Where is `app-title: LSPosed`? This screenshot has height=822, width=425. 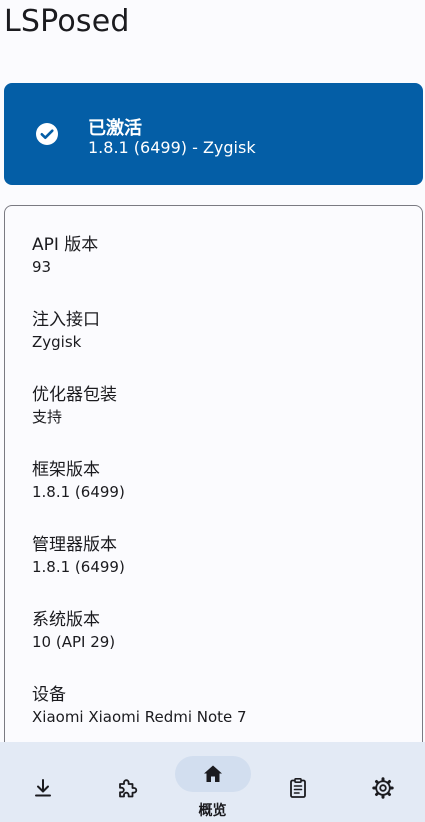
app-title: LSPosed is located at coordinates (67, 21).